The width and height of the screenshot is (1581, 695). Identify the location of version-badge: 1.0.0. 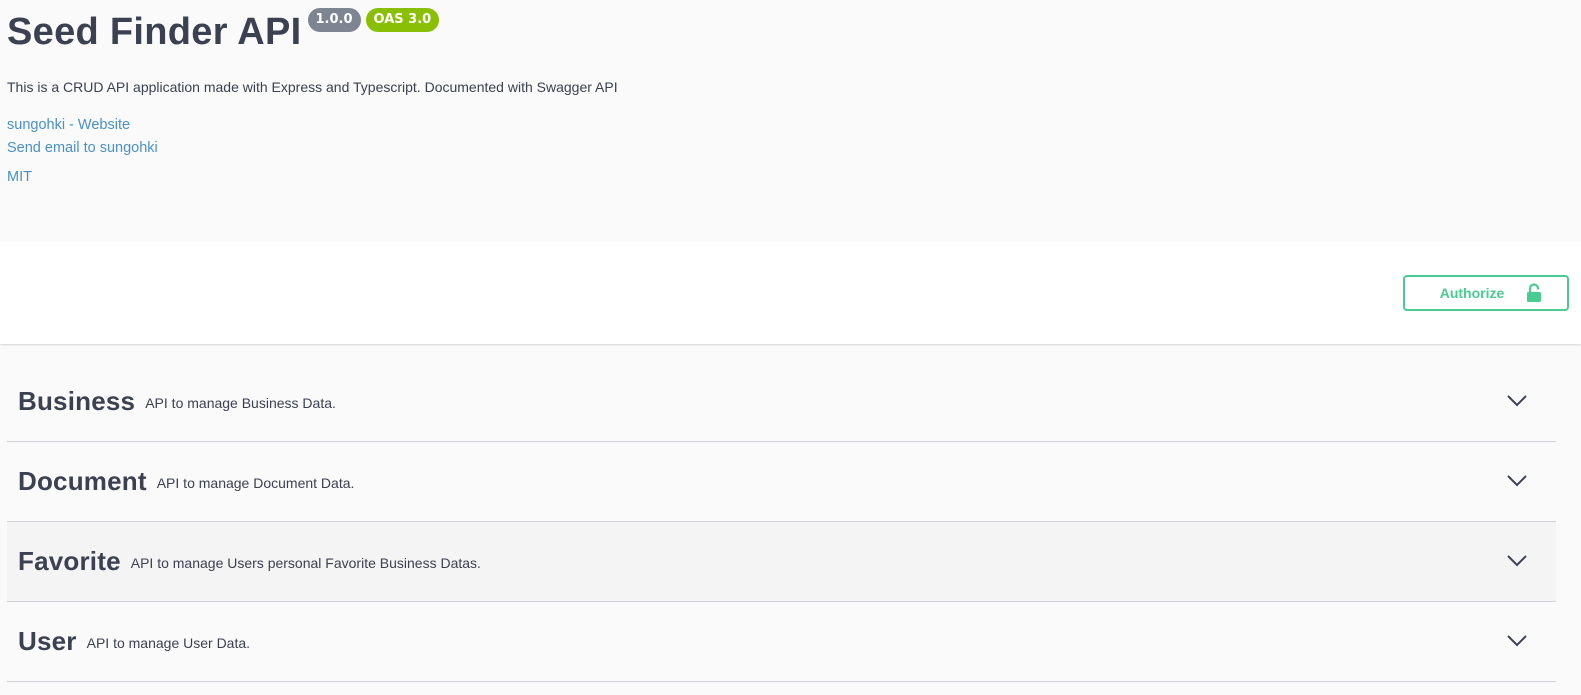
(334, 20).